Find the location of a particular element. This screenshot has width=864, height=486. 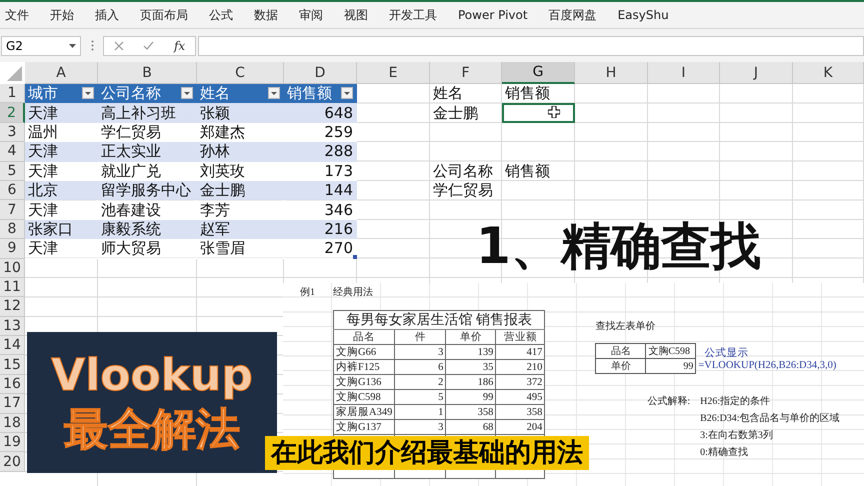

row-header: 14 is located at coordinates (12, 346).